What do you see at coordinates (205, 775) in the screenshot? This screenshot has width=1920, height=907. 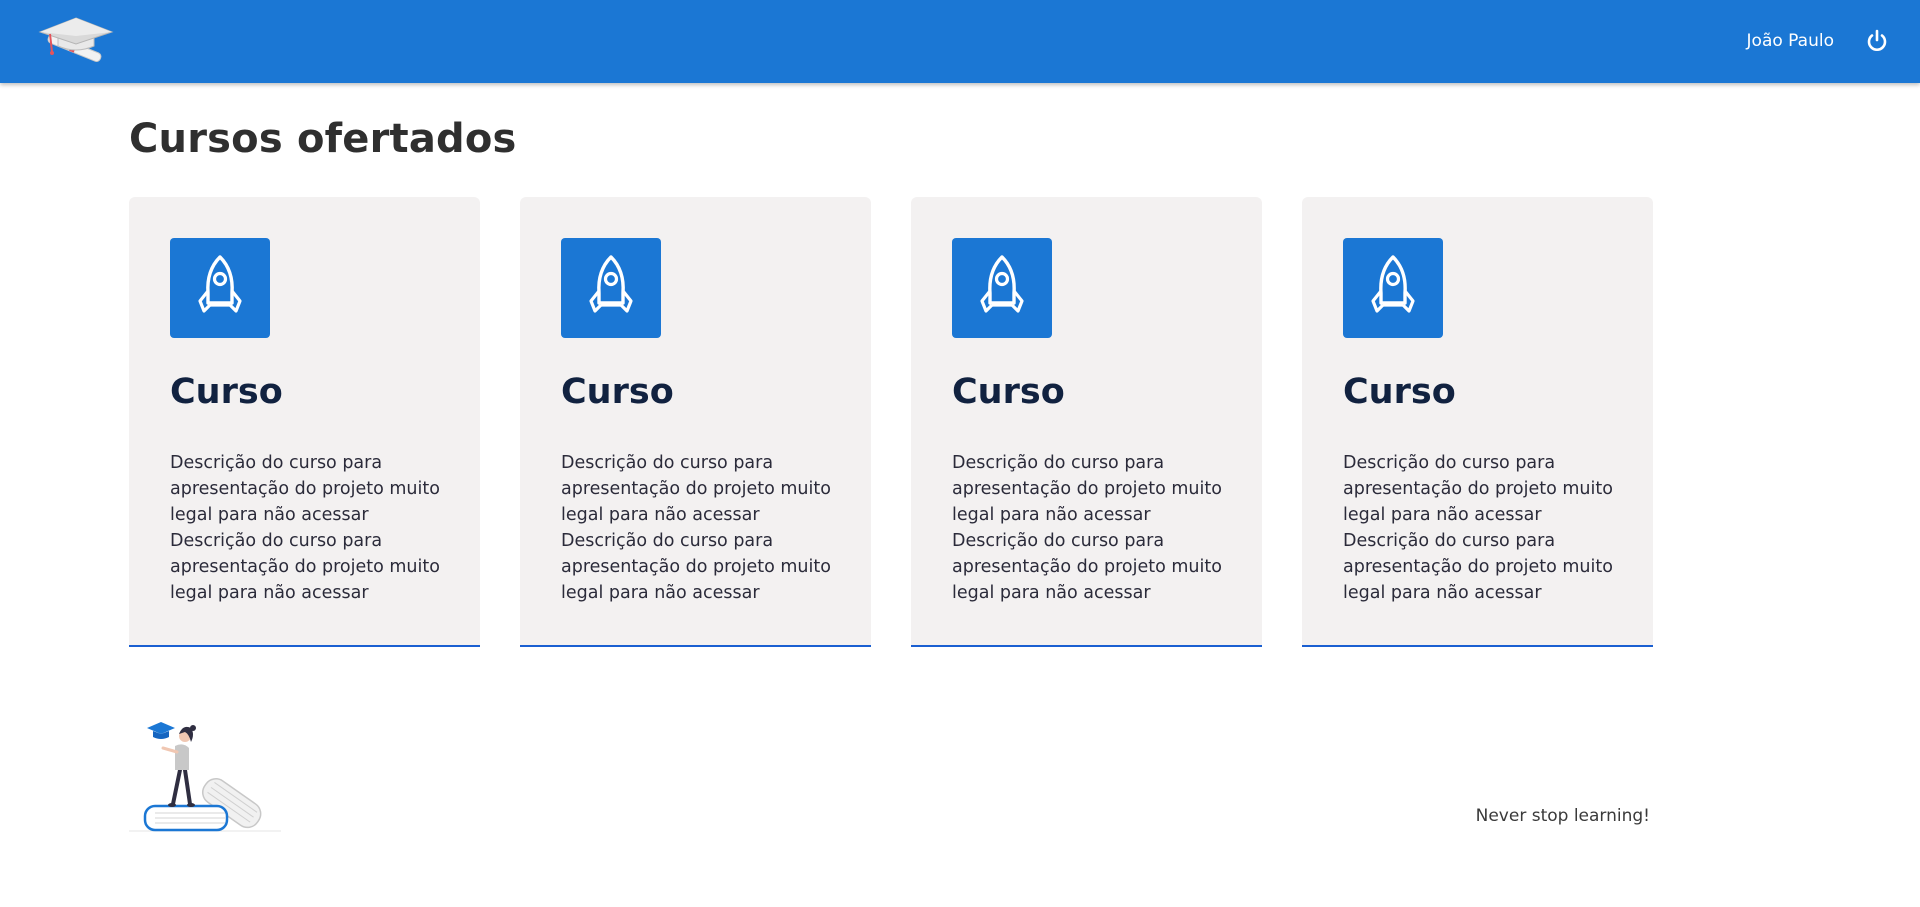 I see `student-on-books-illustration` at bounding box center [205, 775].